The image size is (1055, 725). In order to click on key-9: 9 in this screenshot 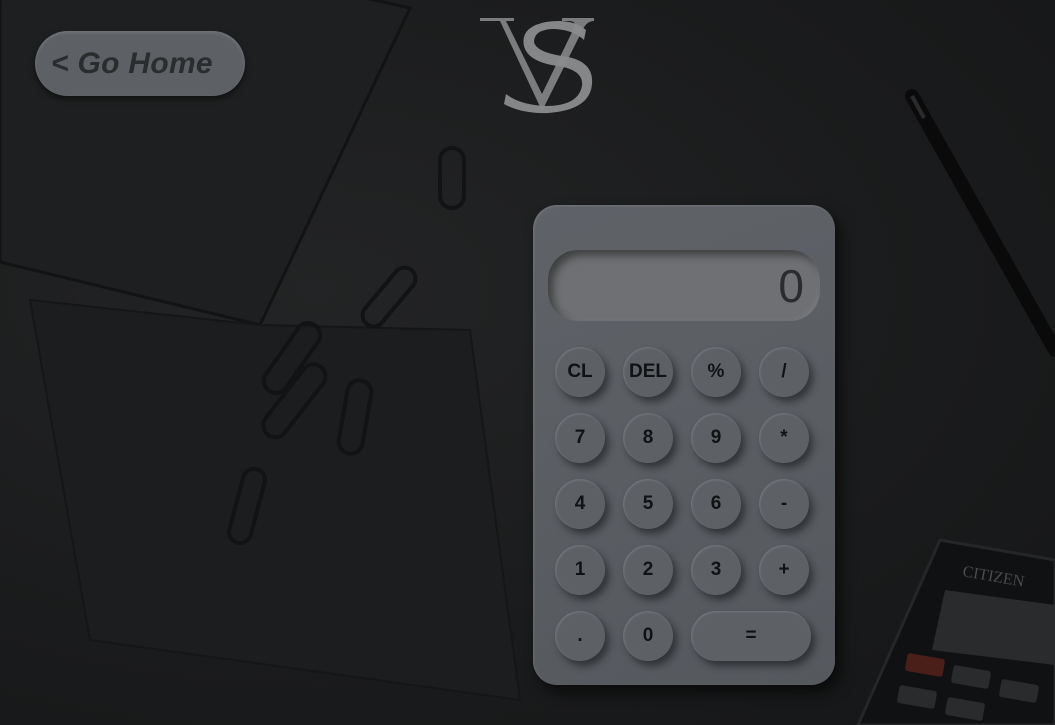, I will do `click(716, 438)`.